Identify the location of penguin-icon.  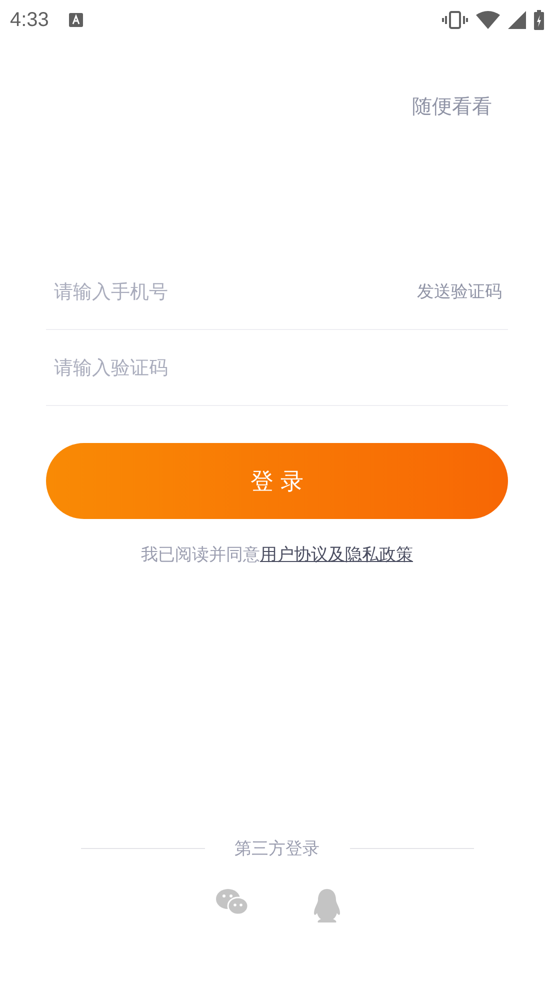
(327, 906).